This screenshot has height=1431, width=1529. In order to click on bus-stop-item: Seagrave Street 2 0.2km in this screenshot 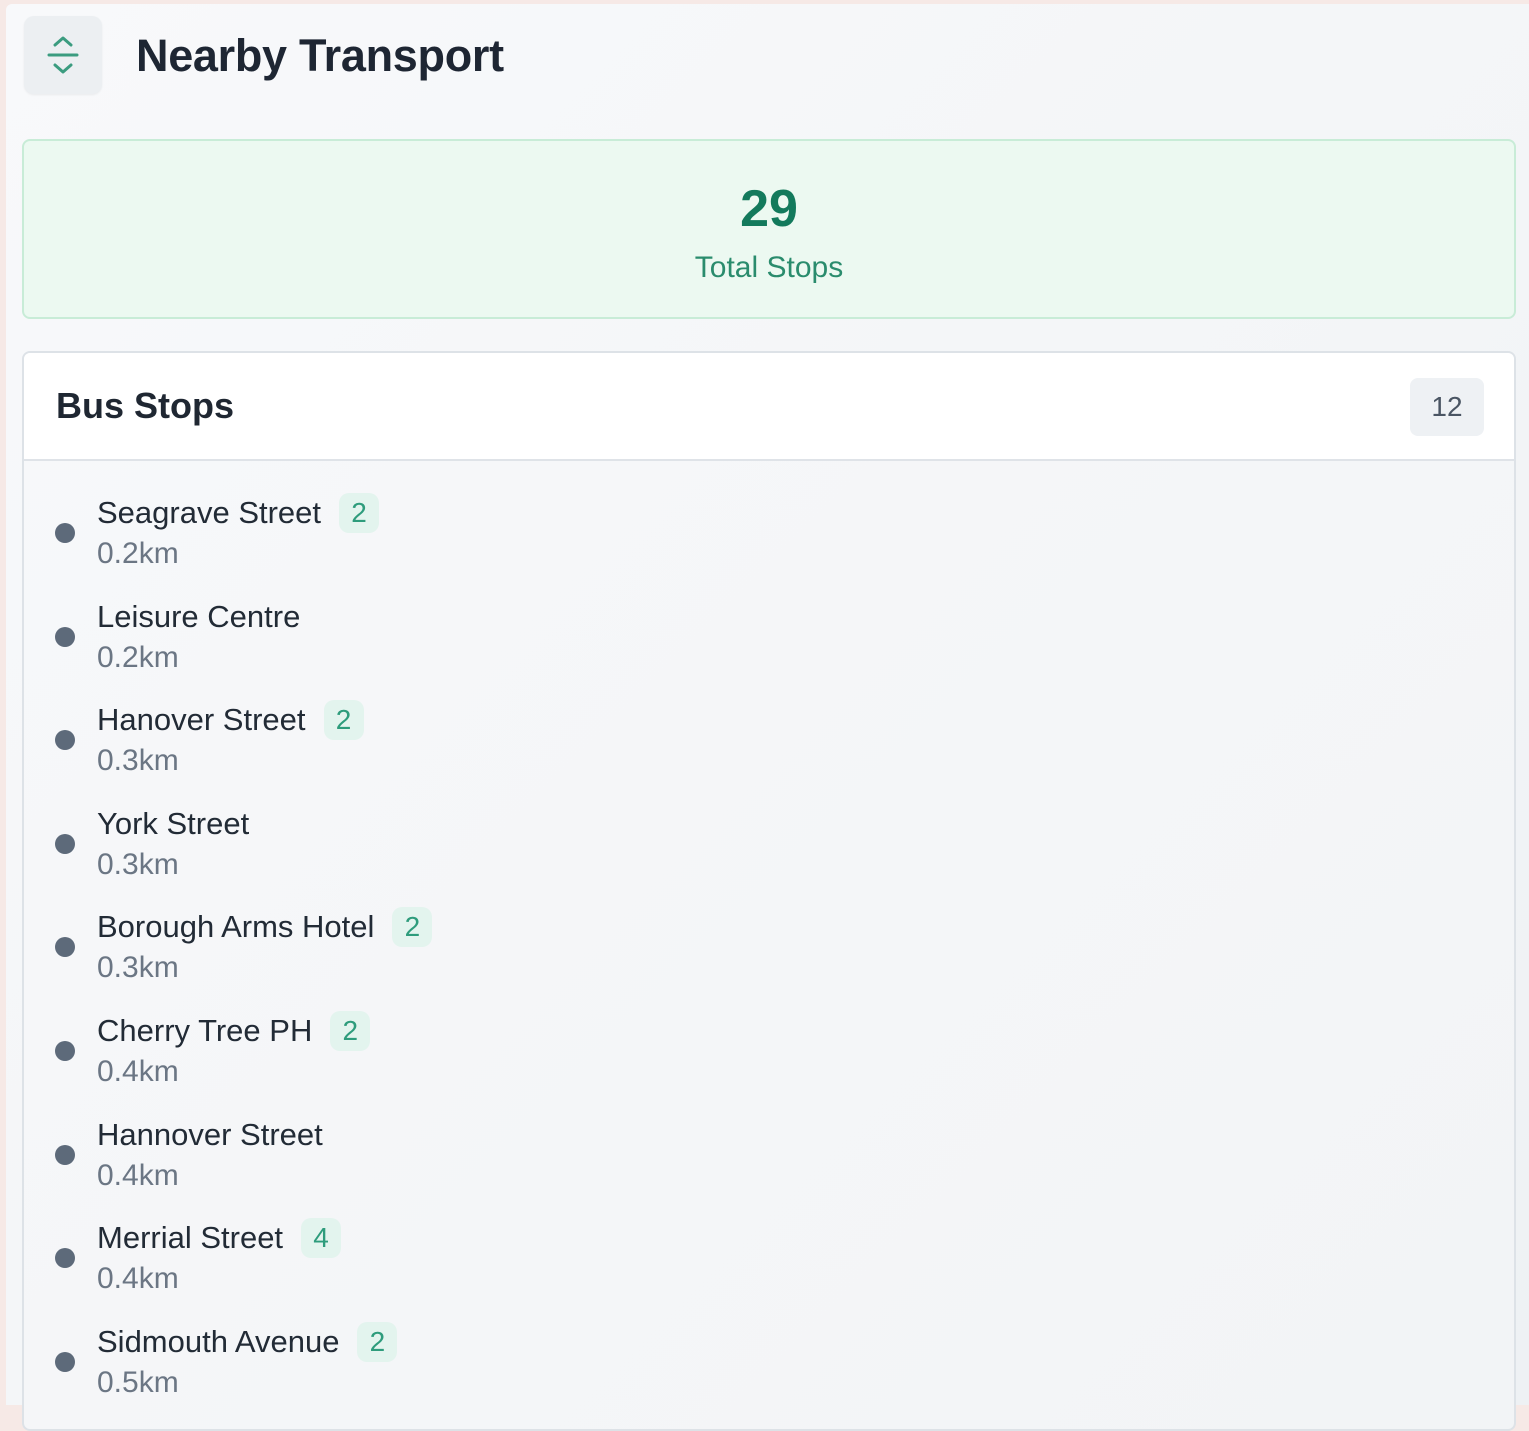, I will do `click(769, 545)`.